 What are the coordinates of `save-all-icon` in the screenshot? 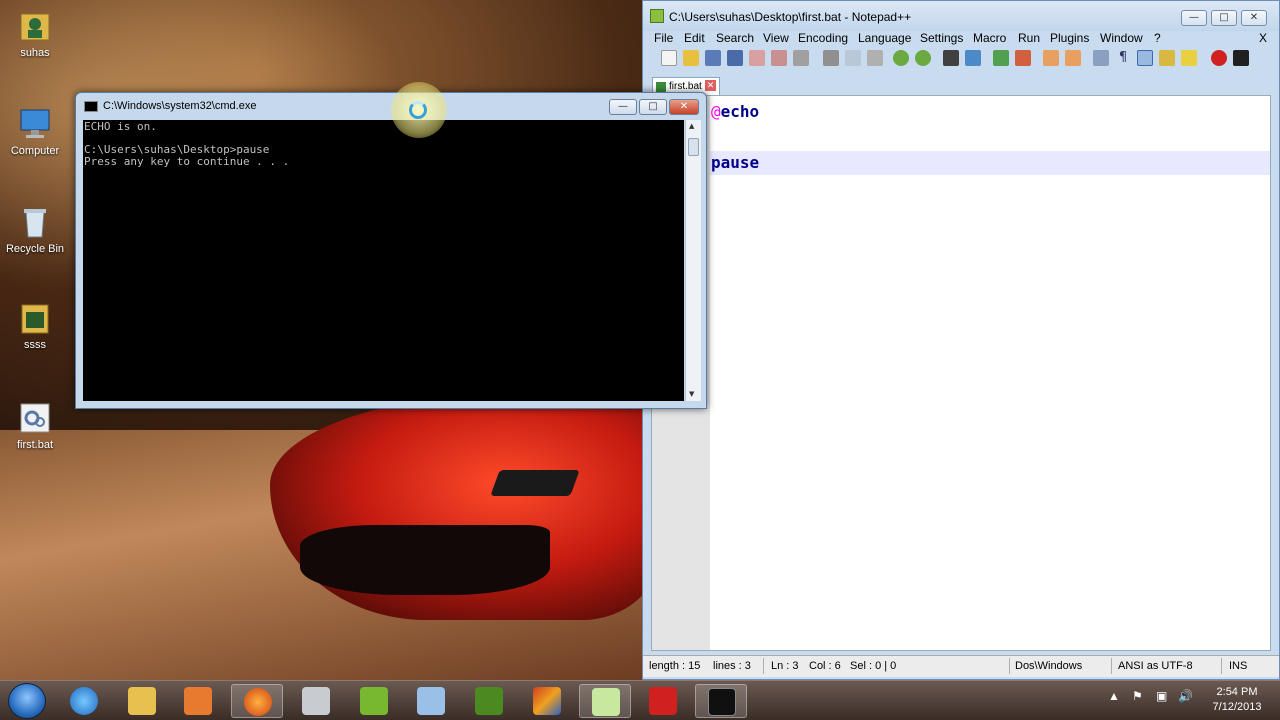 It's located at (735, 58).